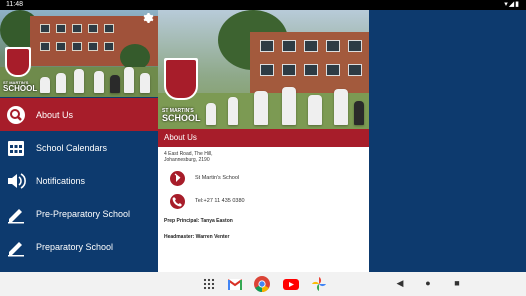 The image size is (526, 296). Describe the element at coordinates (235, 284) in the screenshot. I see `gmail-icon` at that location.